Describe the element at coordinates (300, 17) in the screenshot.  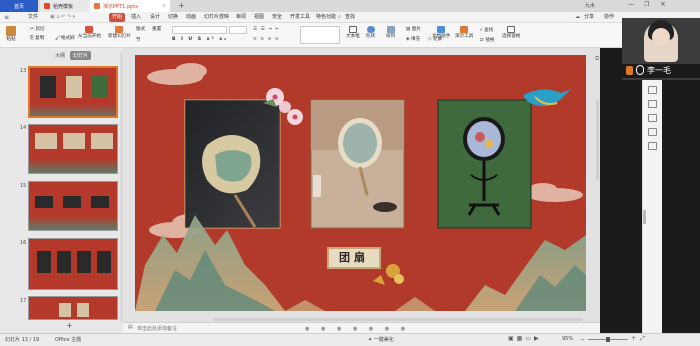
I see `menu-devtools: 开发工具` at that location.